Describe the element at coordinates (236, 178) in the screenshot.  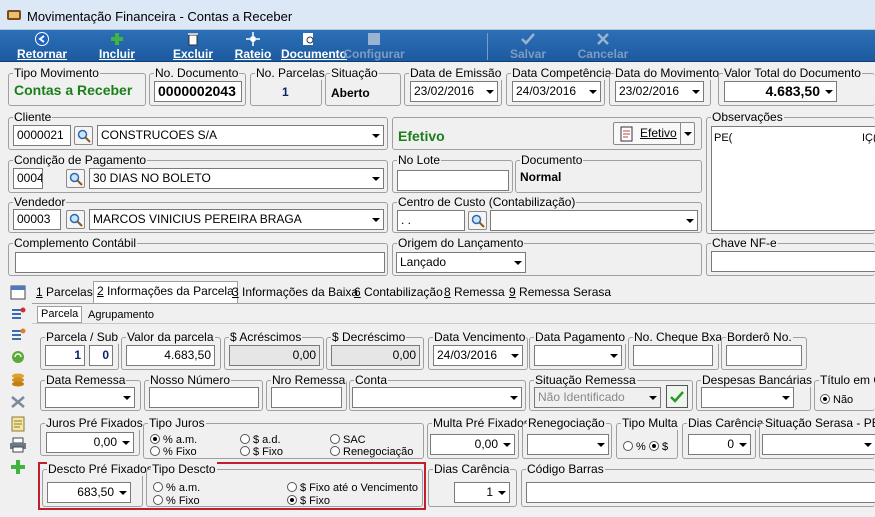
I see `condicao-nome-select: 30 DIAS NO BOLETO` at that location.